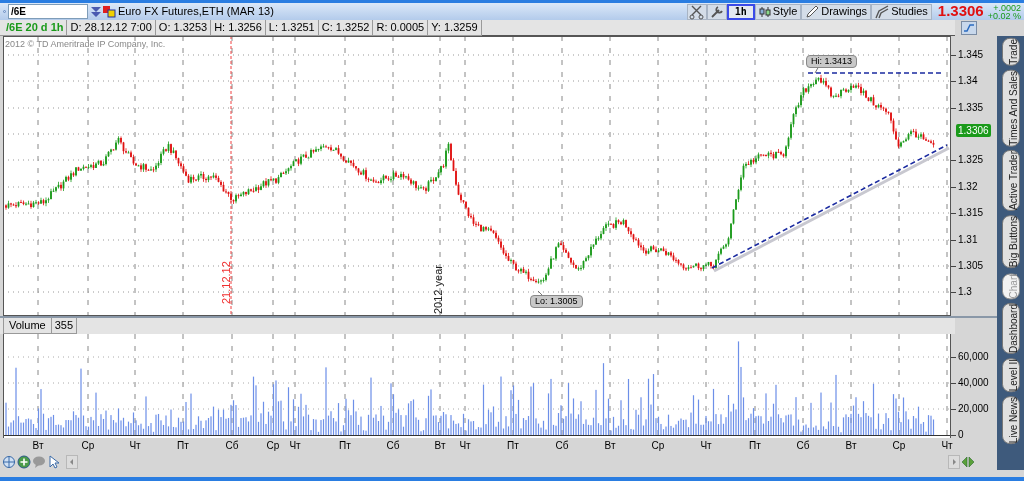  What do you see at coordinates (973, 409) in the screenshot?
I see `volume-axis-label: 20,000` at bounding box center [973, 409].